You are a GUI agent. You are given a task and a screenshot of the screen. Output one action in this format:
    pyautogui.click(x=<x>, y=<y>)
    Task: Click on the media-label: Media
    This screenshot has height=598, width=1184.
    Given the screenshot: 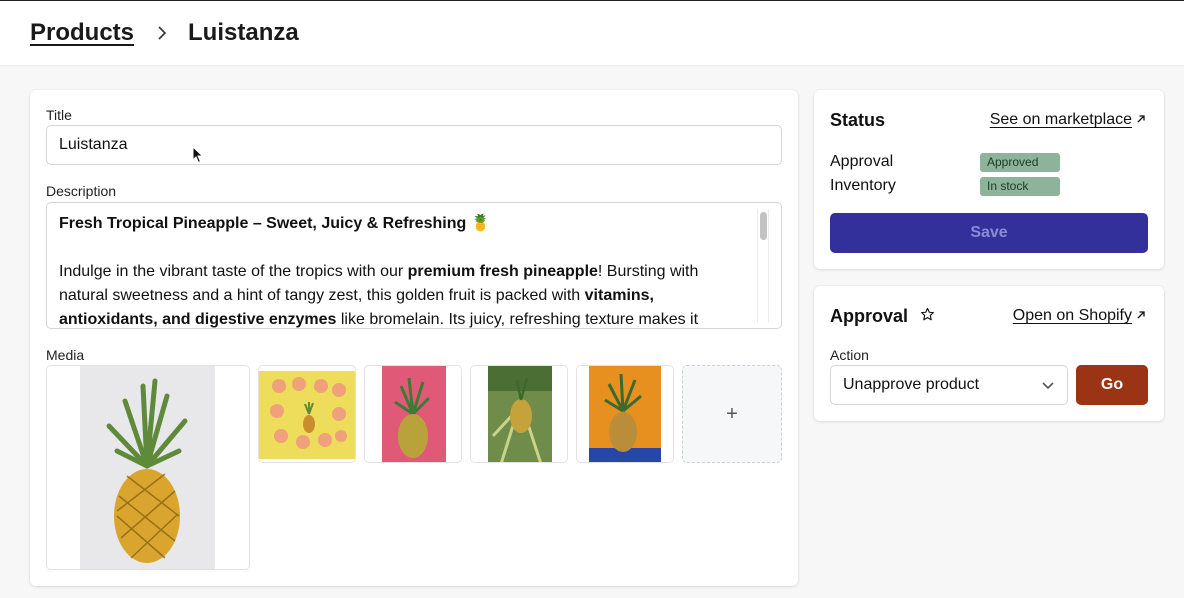 What is the action you would take?
    pyautogui.click(x=65, y=355)
    